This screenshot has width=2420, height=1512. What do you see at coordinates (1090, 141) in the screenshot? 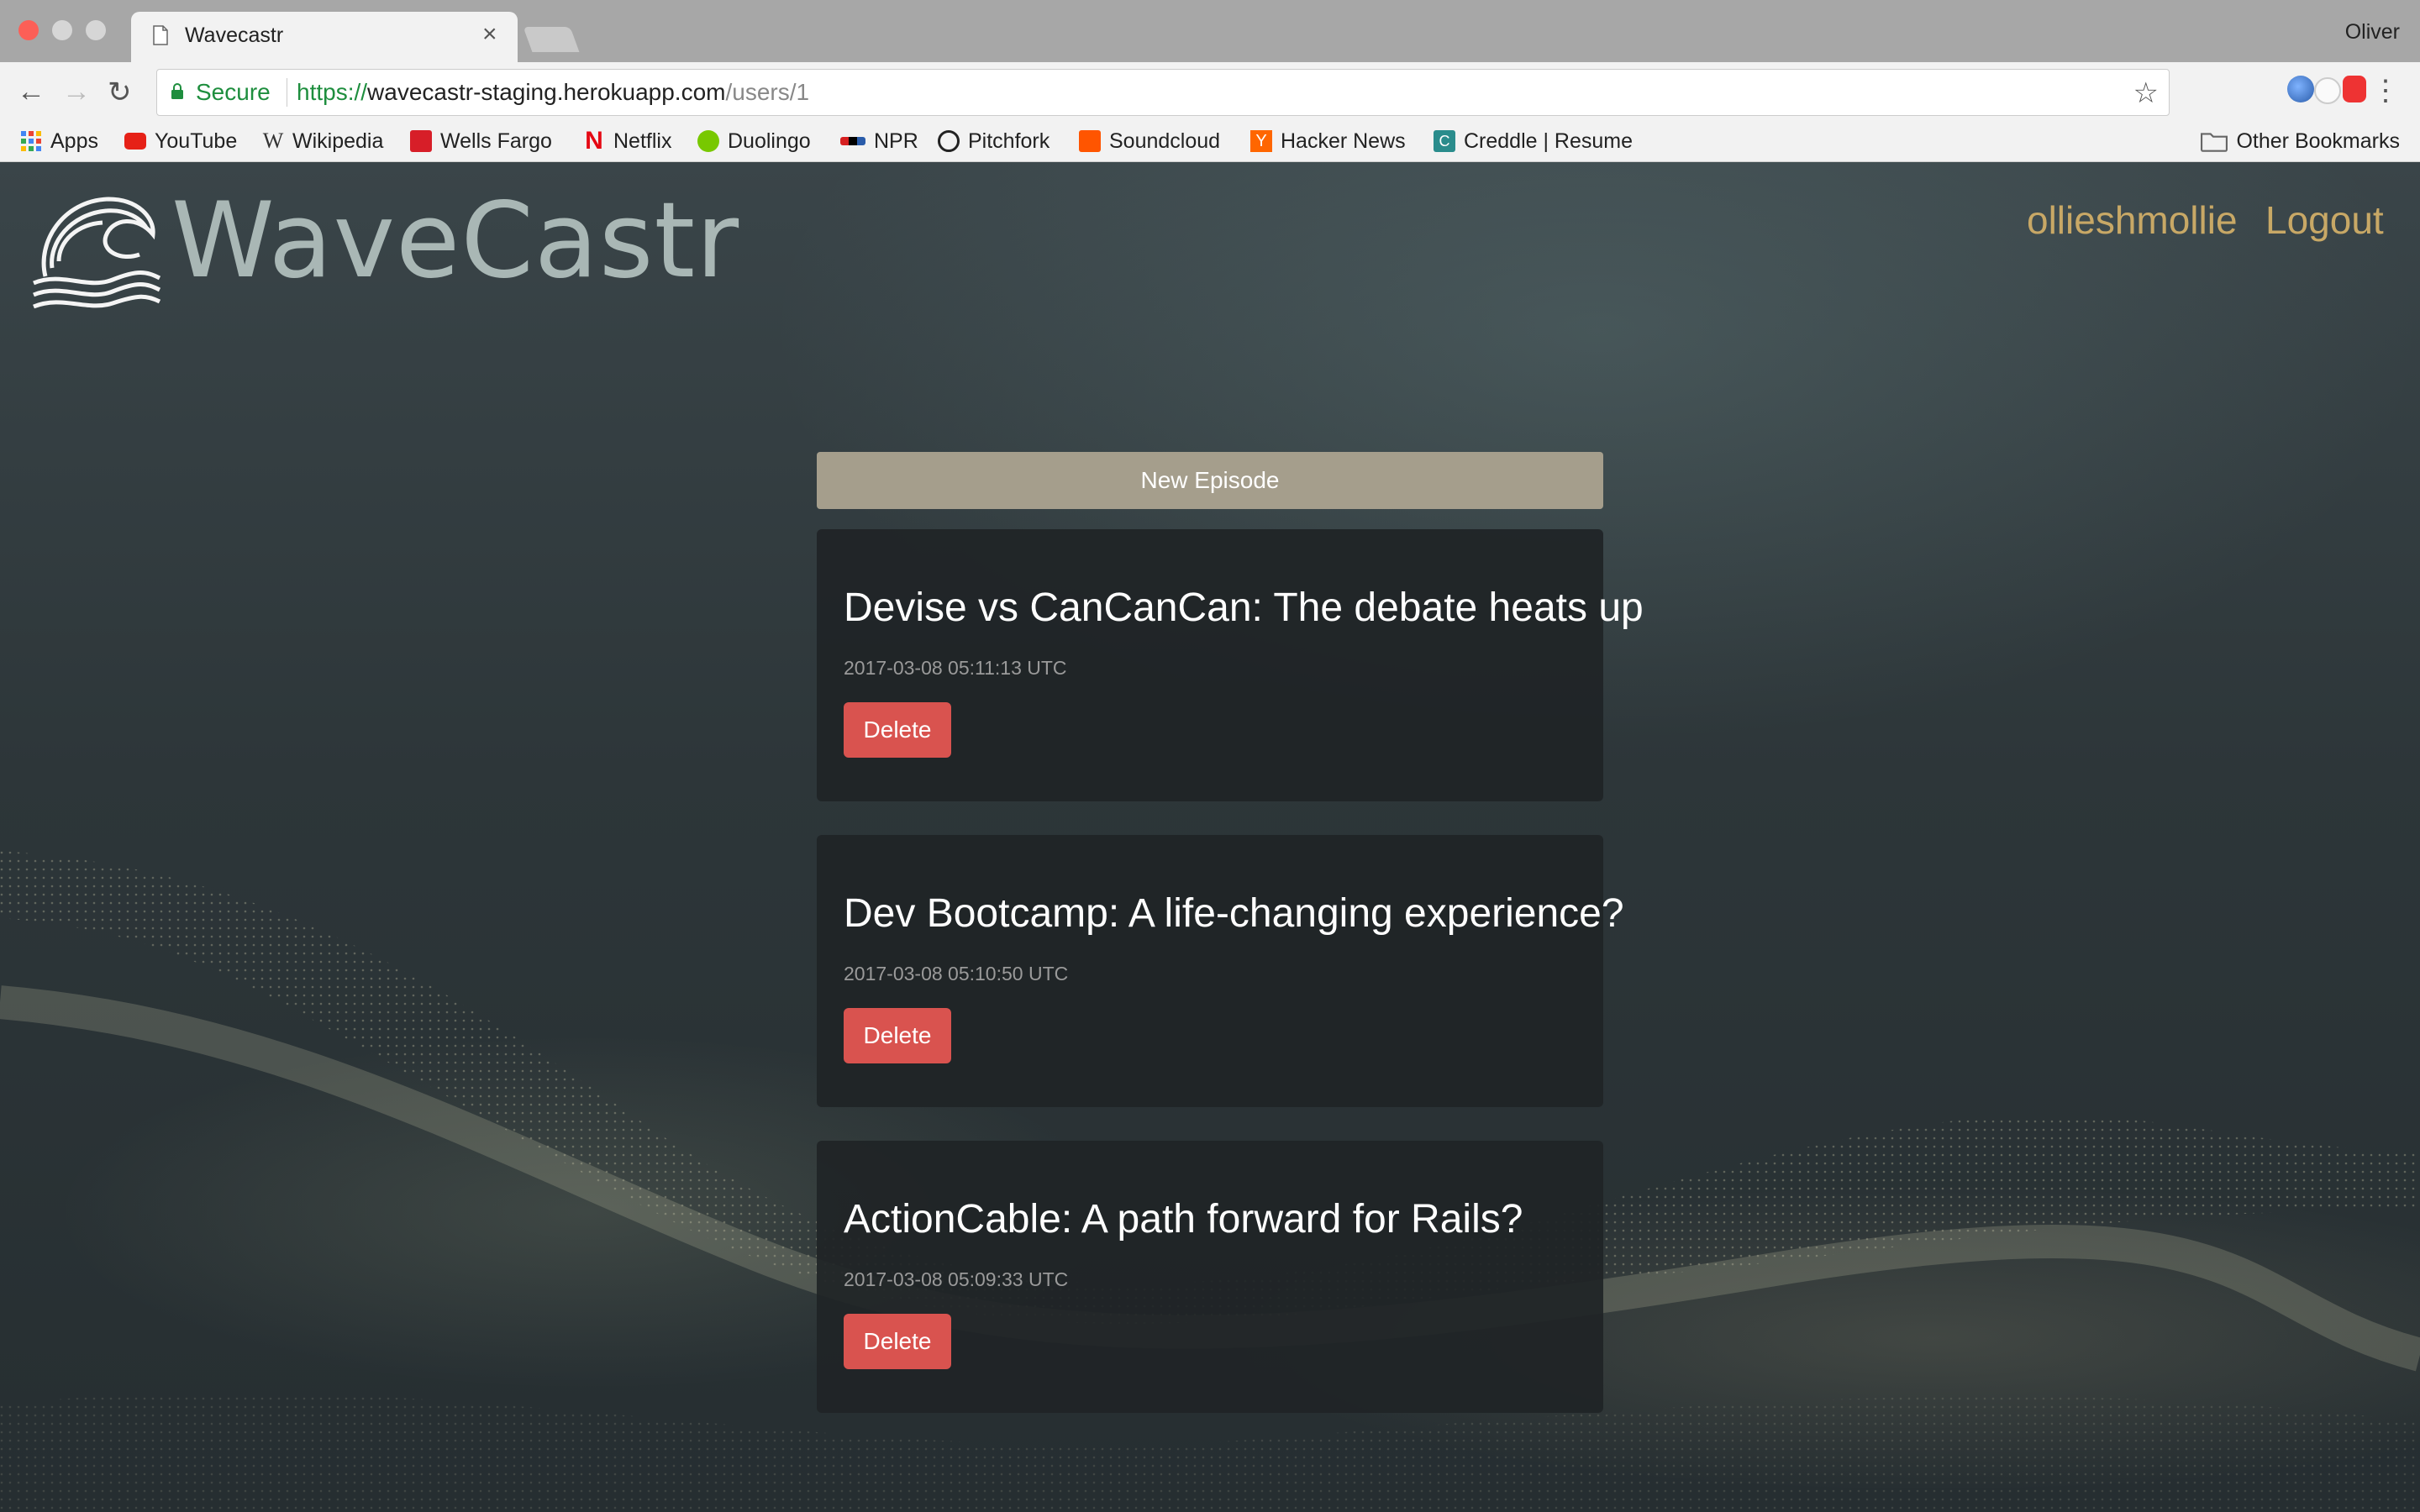
I see `soundcloud-icon` at bounding box center [1090, 141].